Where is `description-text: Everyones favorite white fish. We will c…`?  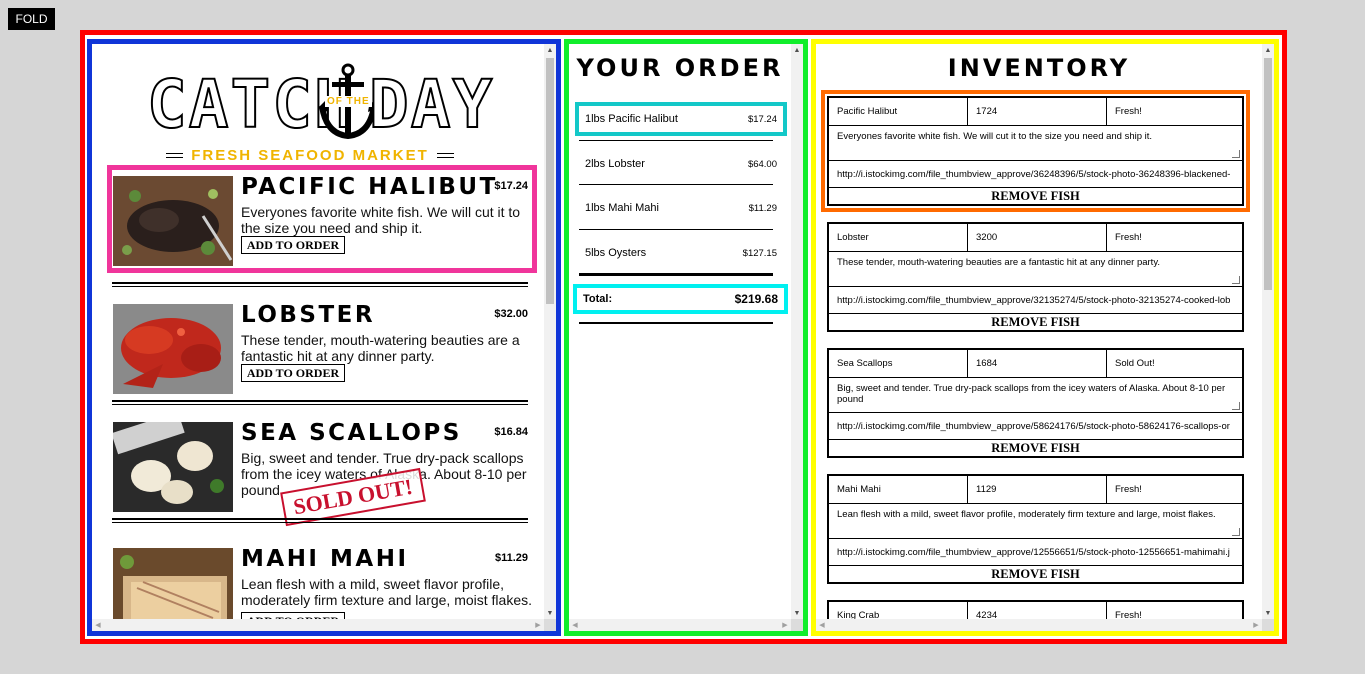 description-text: Everyones favorite white fish. We will c… is located at coordinates (995, 136).